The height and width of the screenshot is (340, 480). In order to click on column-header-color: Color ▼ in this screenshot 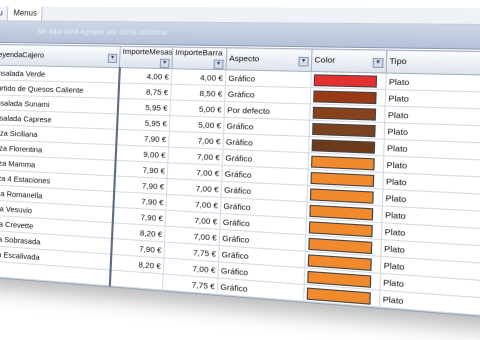, I will do `click(348, 61)`.